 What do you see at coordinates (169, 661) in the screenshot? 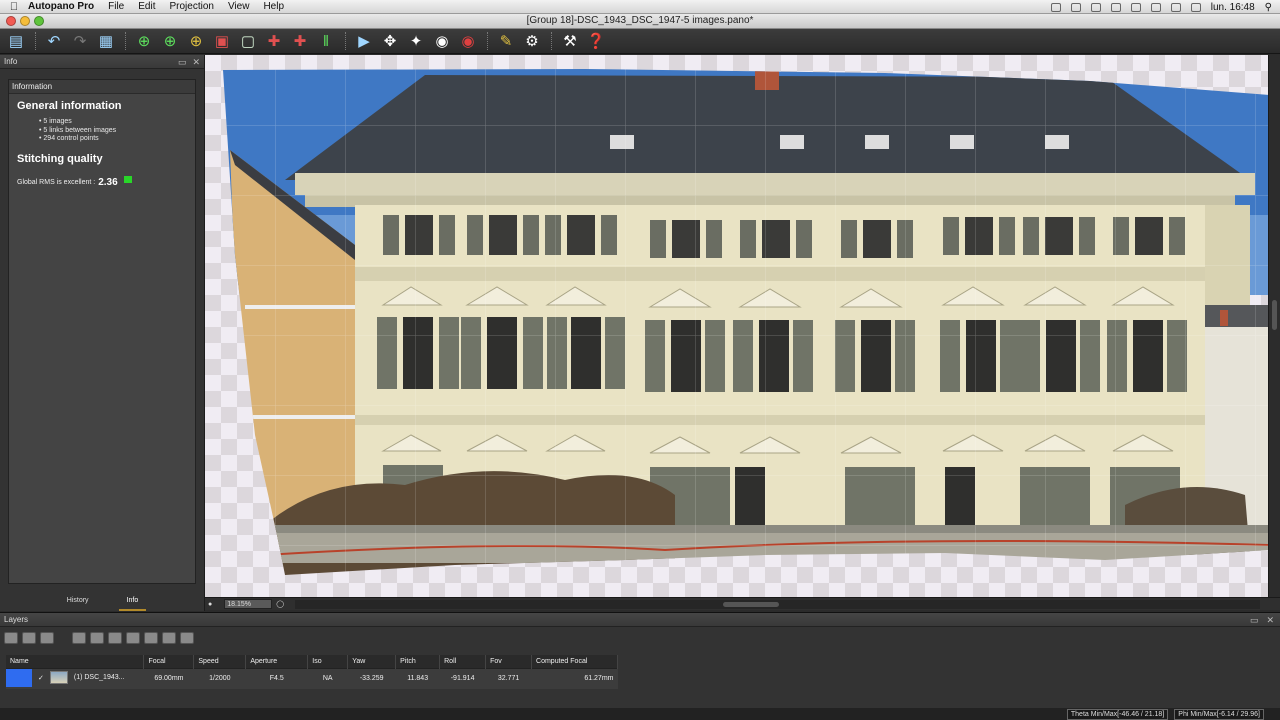
I see `column-header-focal: Focal` at bounding box center [169, 661].